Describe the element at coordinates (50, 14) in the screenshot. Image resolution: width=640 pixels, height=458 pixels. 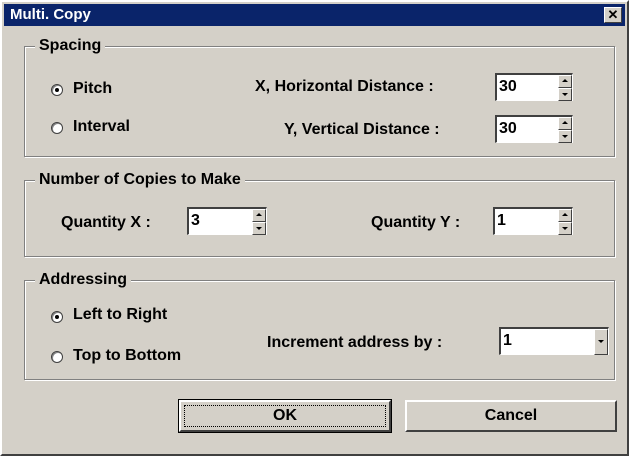
I see `window-title: Multi. Copy` at that location.